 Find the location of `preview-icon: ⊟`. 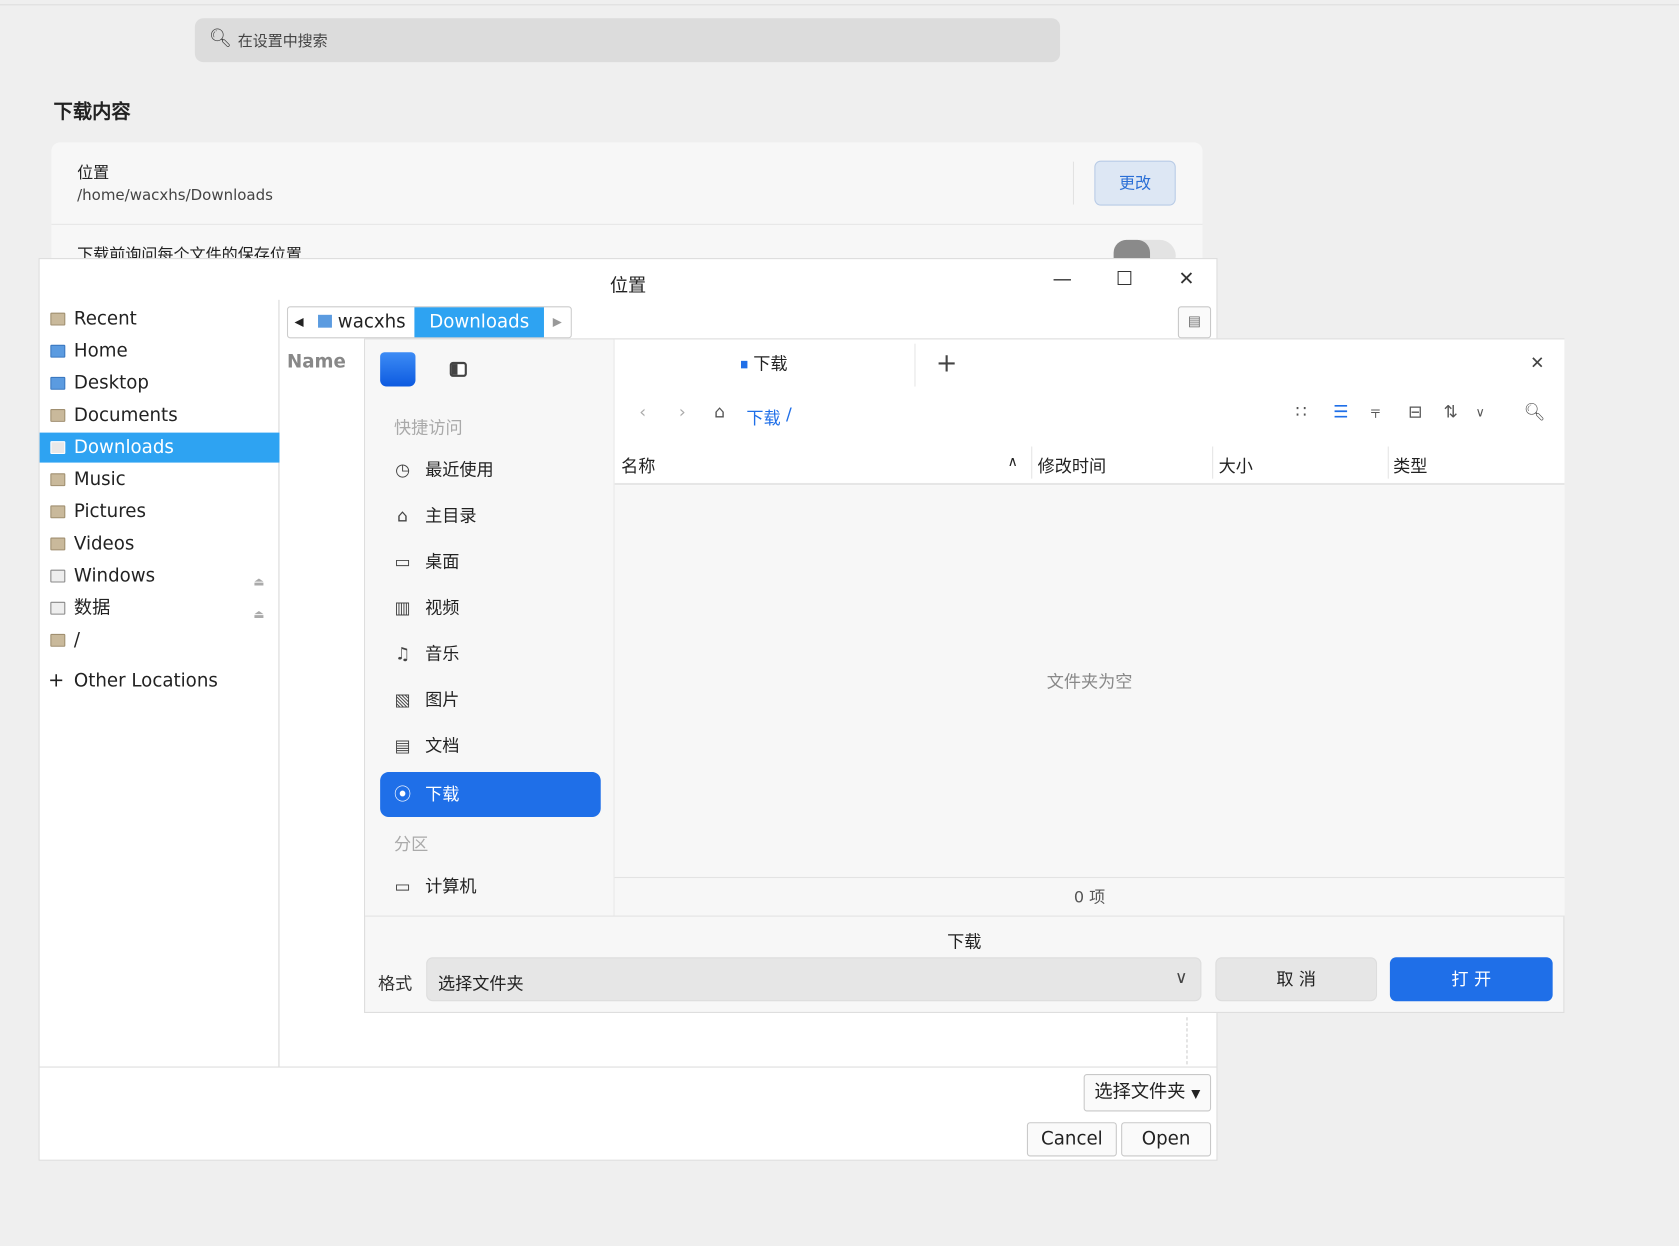

preview-icon: ⊟ is located at coordinates (1415, 412).